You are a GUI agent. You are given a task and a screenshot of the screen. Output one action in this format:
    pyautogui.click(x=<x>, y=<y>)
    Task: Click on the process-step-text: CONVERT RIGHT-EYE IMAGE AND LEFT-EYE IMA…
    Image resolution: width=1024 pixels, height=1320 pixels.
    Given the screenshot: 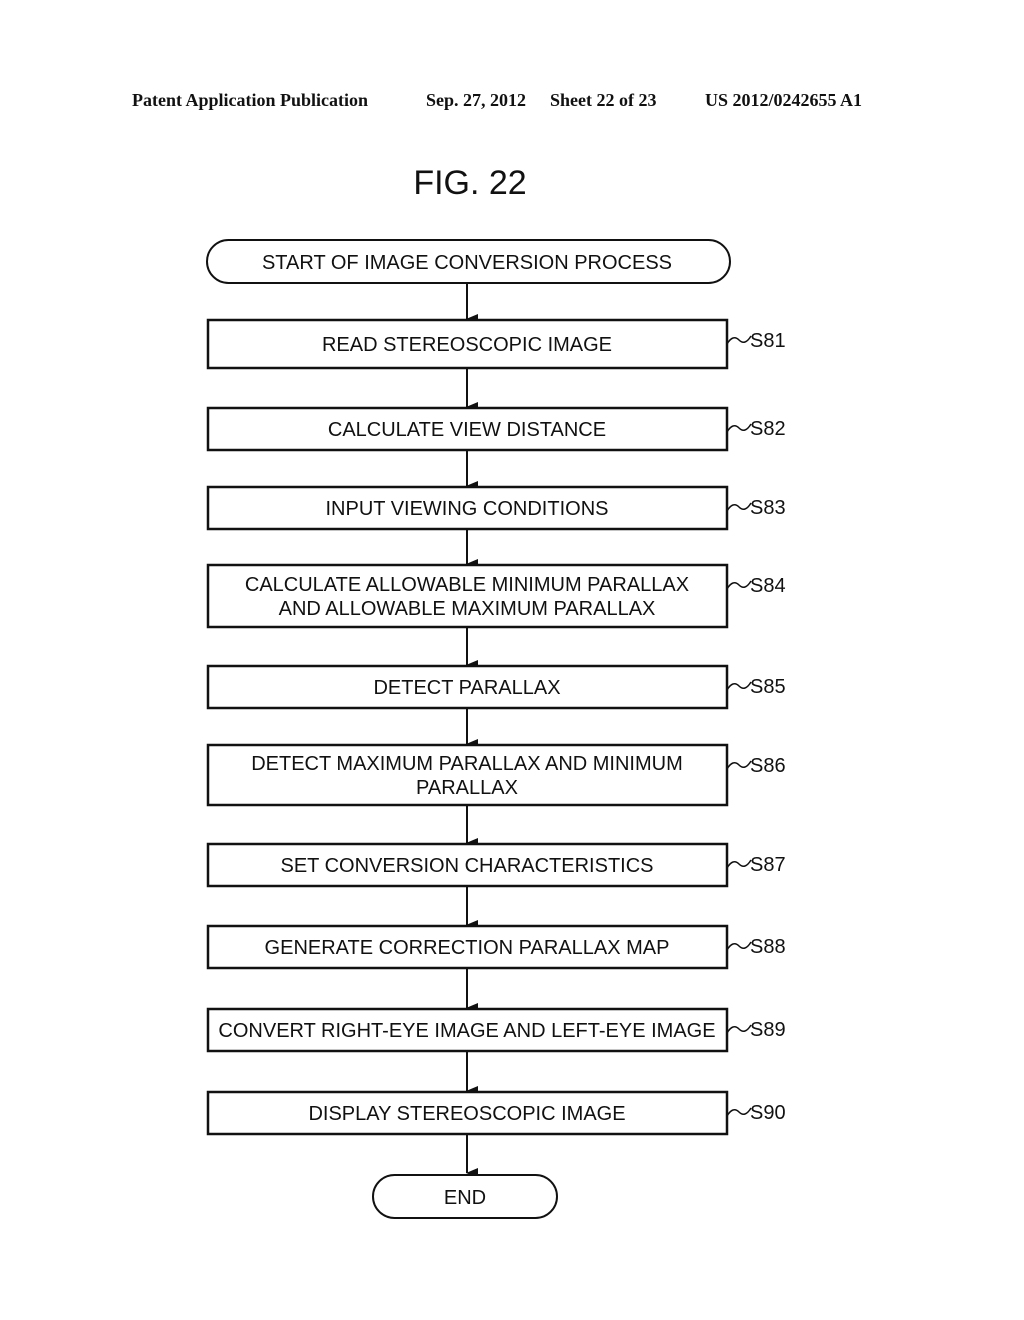 What is the action you would take?
    pyautogui.click(x=466, y=1031)
    